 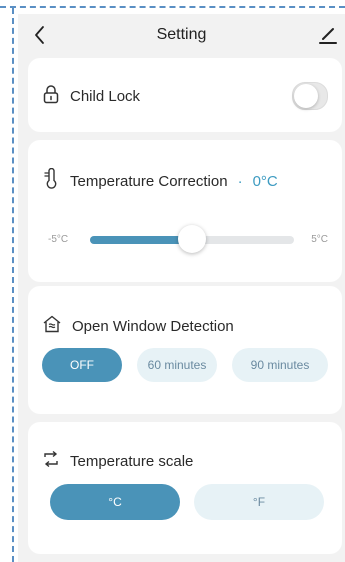 I want to click on page-title: Setting, so click(x=181, y=34).